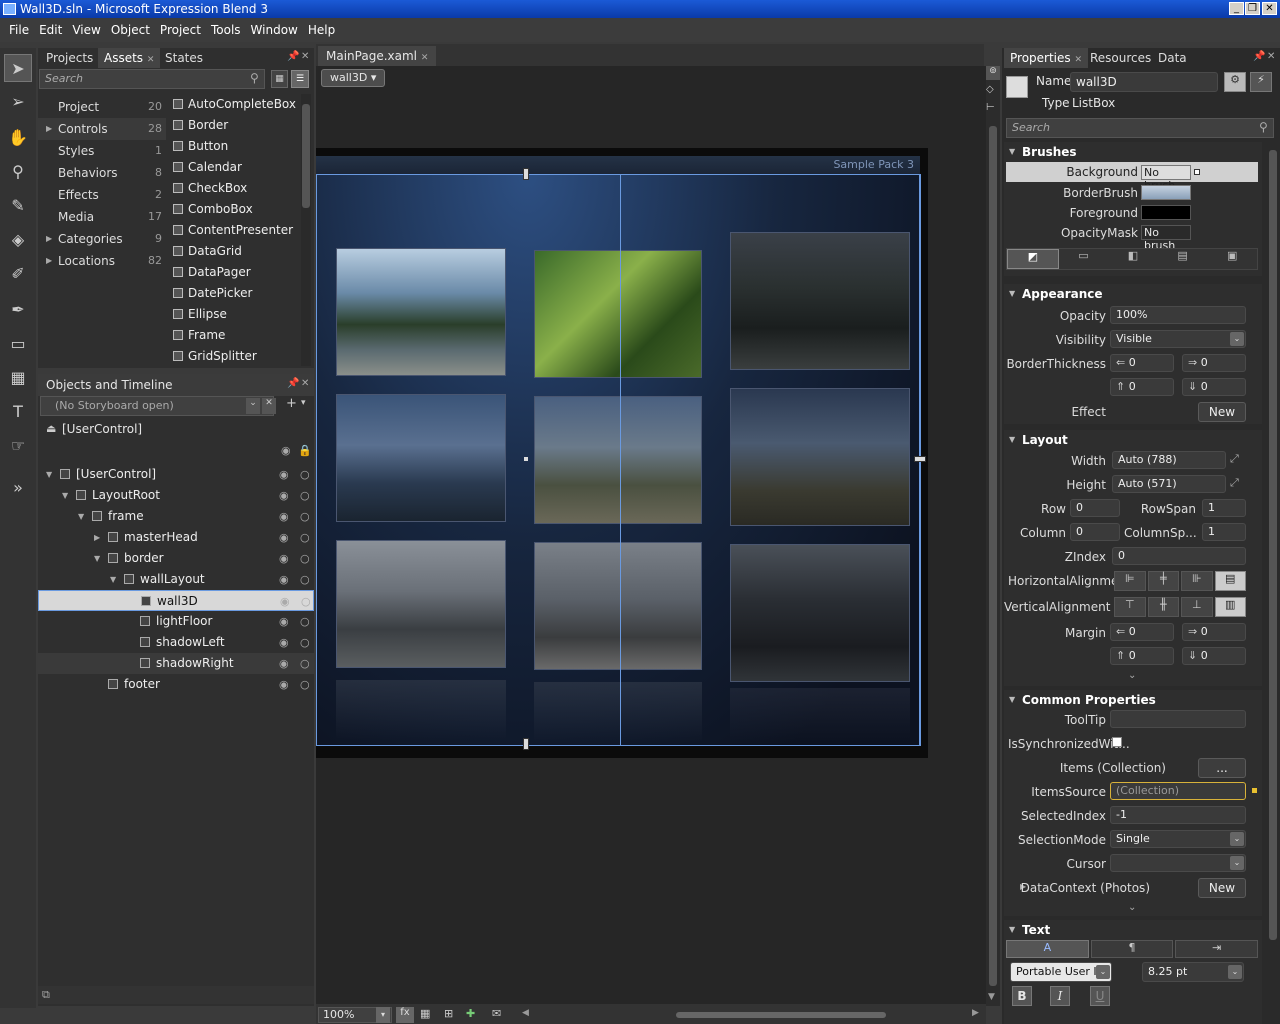 The height and width of the screenshot is (1024, 1280). What do you see at coordinates (1178, 863) in the screenshot?
I see `cursor-select: ⌄` at bounding box center [1178, 863].